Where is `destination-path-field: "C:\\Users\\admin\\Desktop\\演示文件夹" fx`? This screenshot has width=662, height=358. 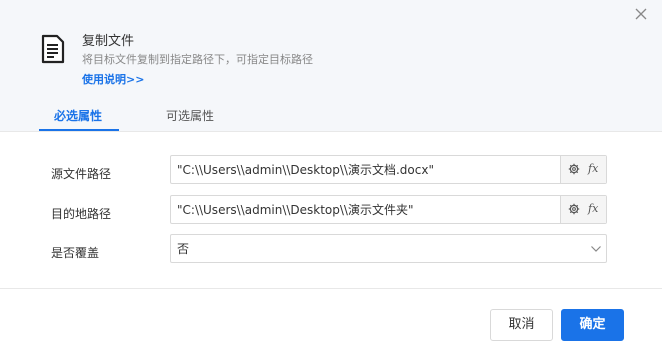
destination-path-field: "C:\\Users\\admin\\Desktop\\演示文件夹" fx is located at coordinates (388, 209).